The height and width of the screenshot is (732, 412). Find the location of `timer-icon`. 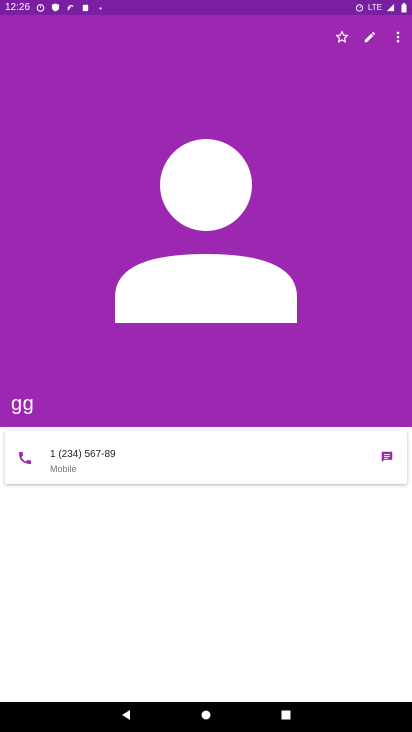

timer-icon is located at coordinates (40, 7).